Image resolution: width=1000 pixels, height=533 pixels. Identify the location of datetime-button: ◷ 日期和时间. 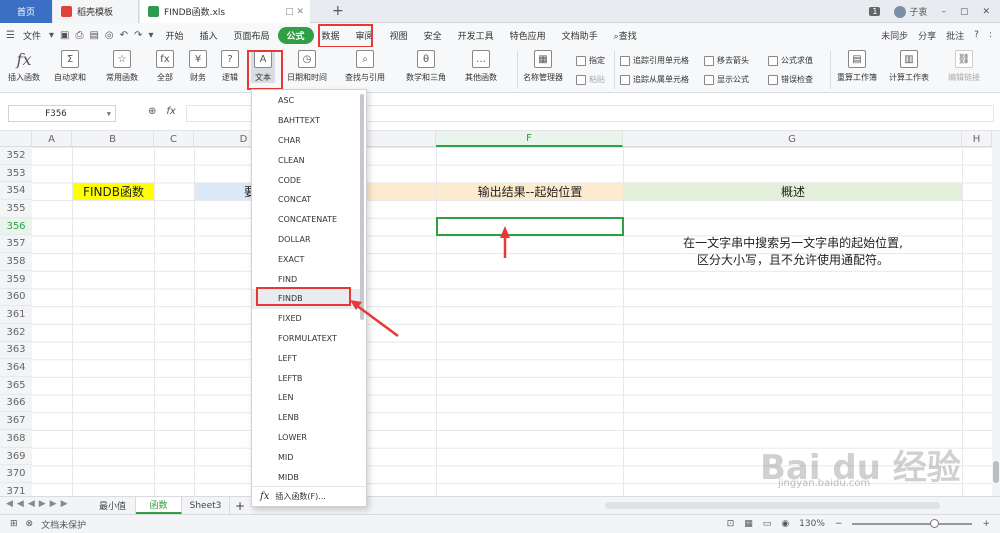
(307, 66).